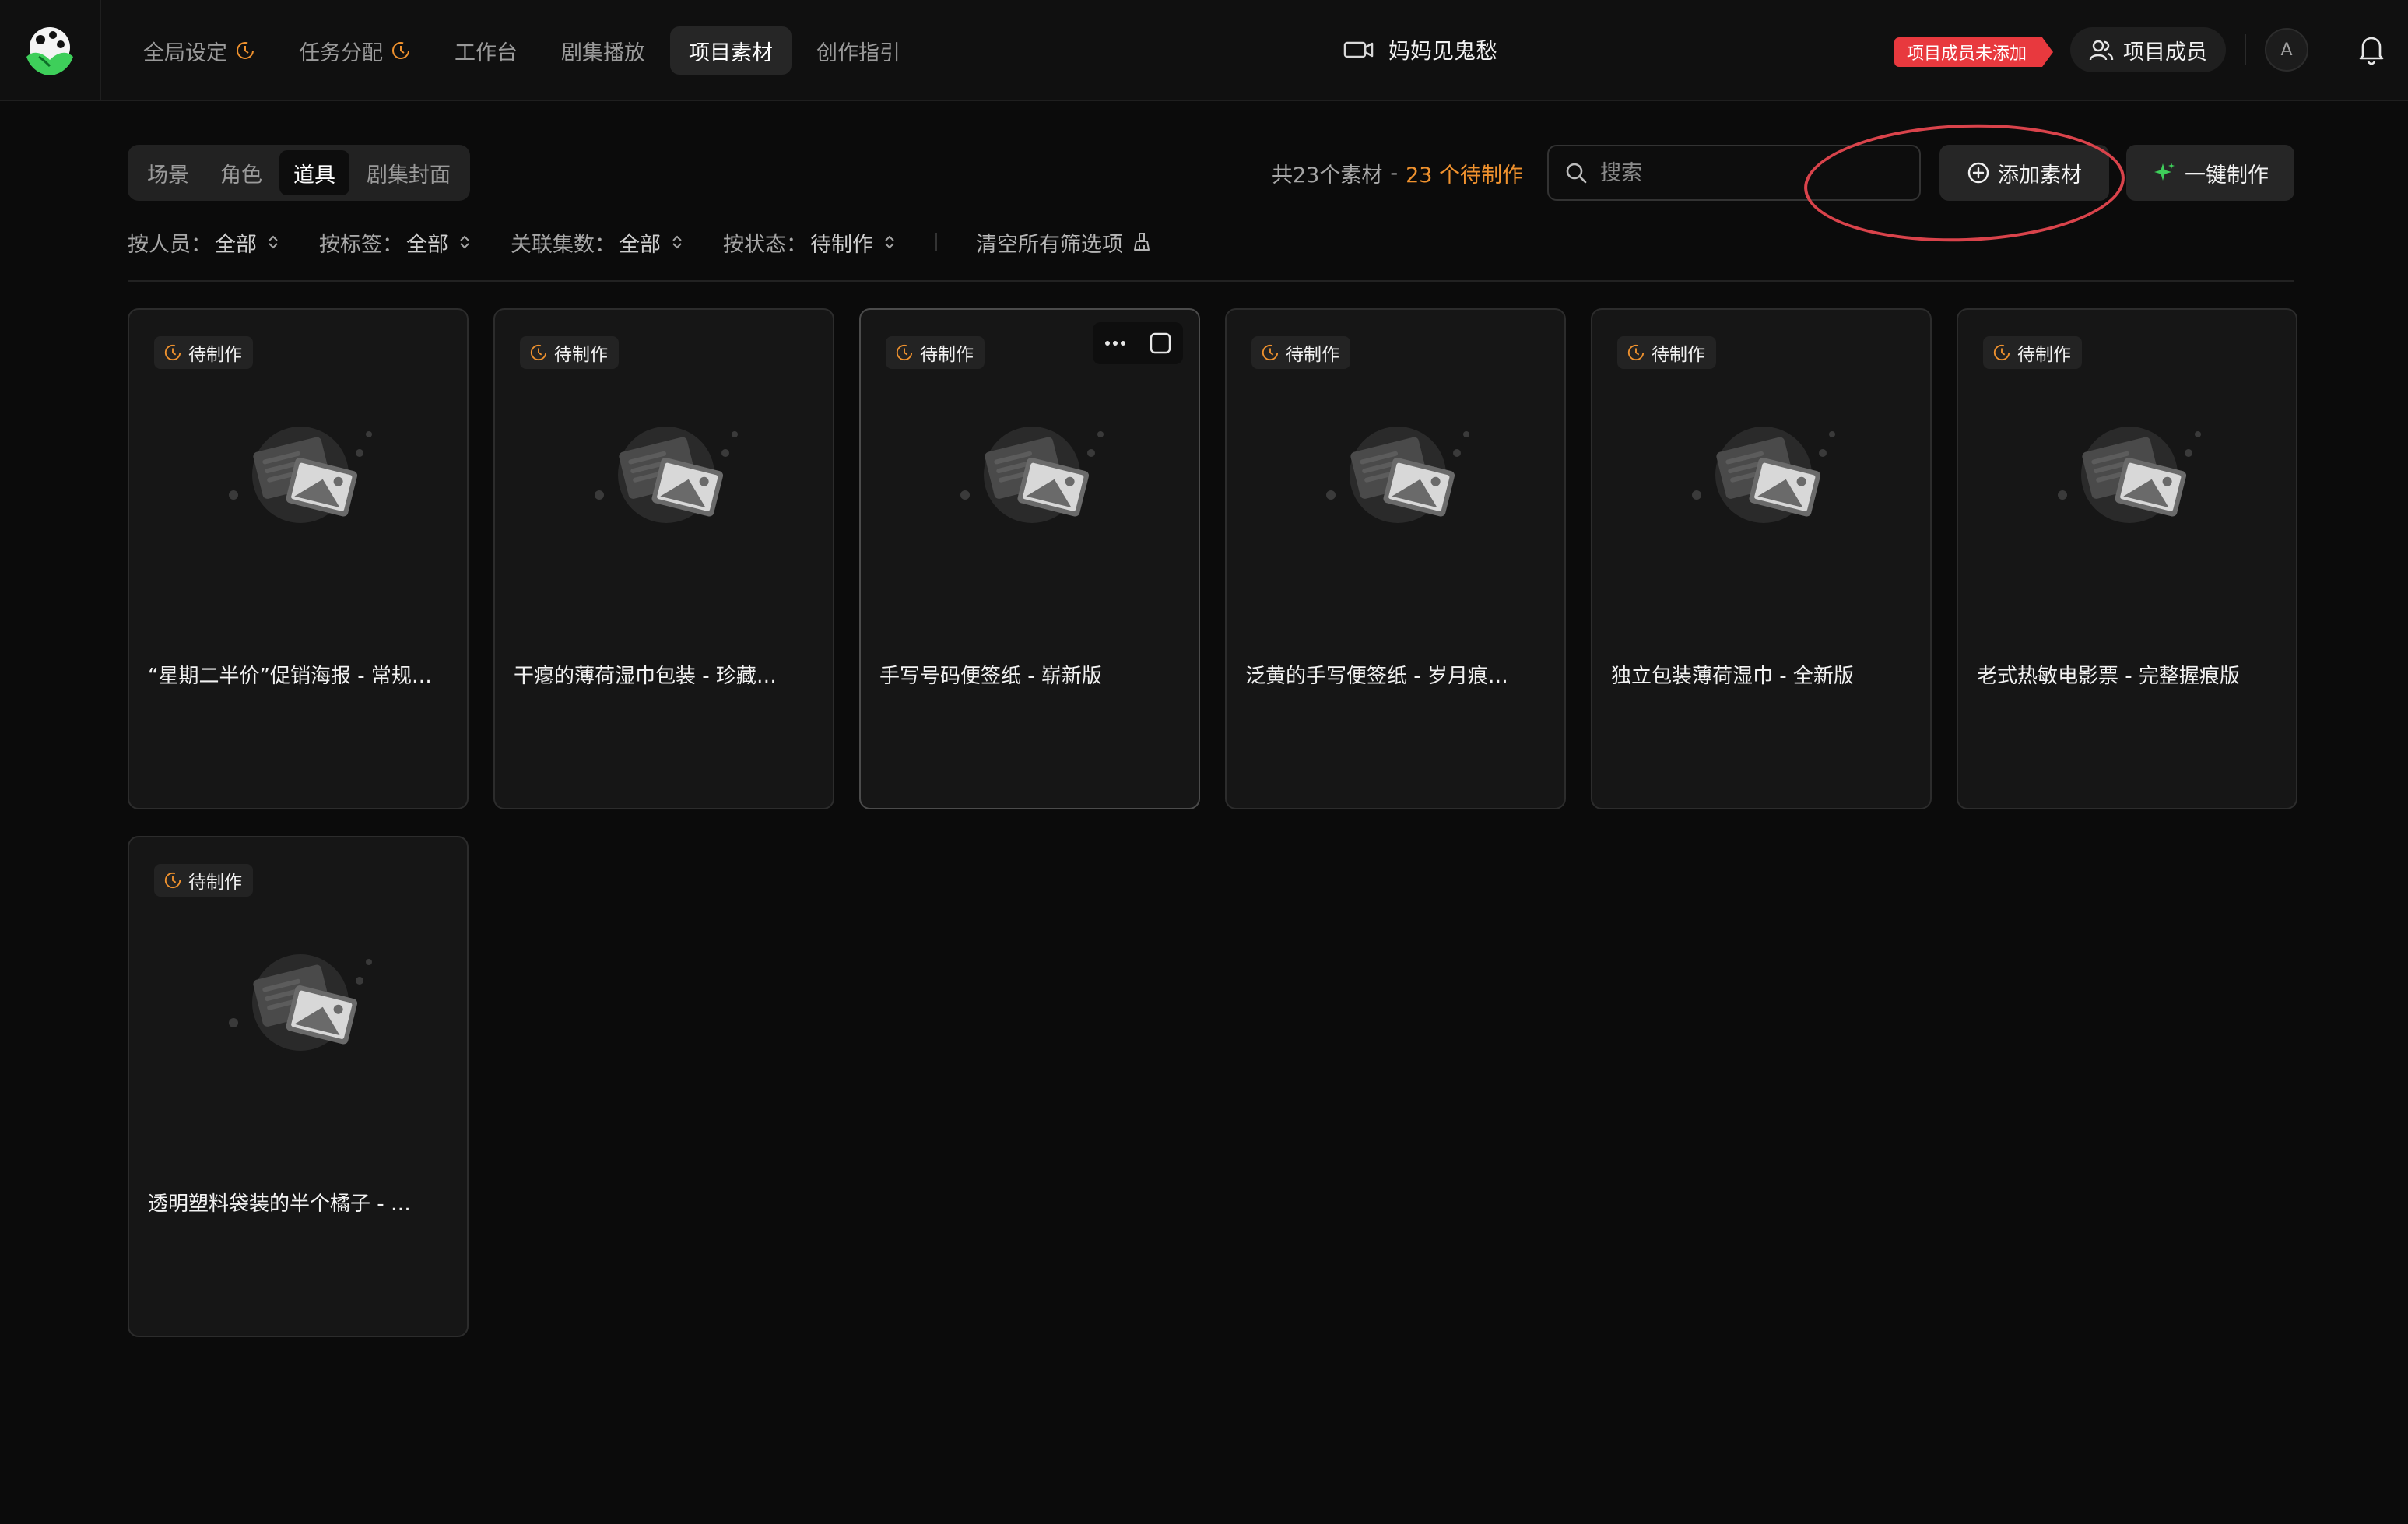 This screenshot has height=1524, width=2408. Describe the element at coordinates (991, 676) in the screenshot. I see `asset-title: 手写号码便签纸 - 崭新版` at that location.